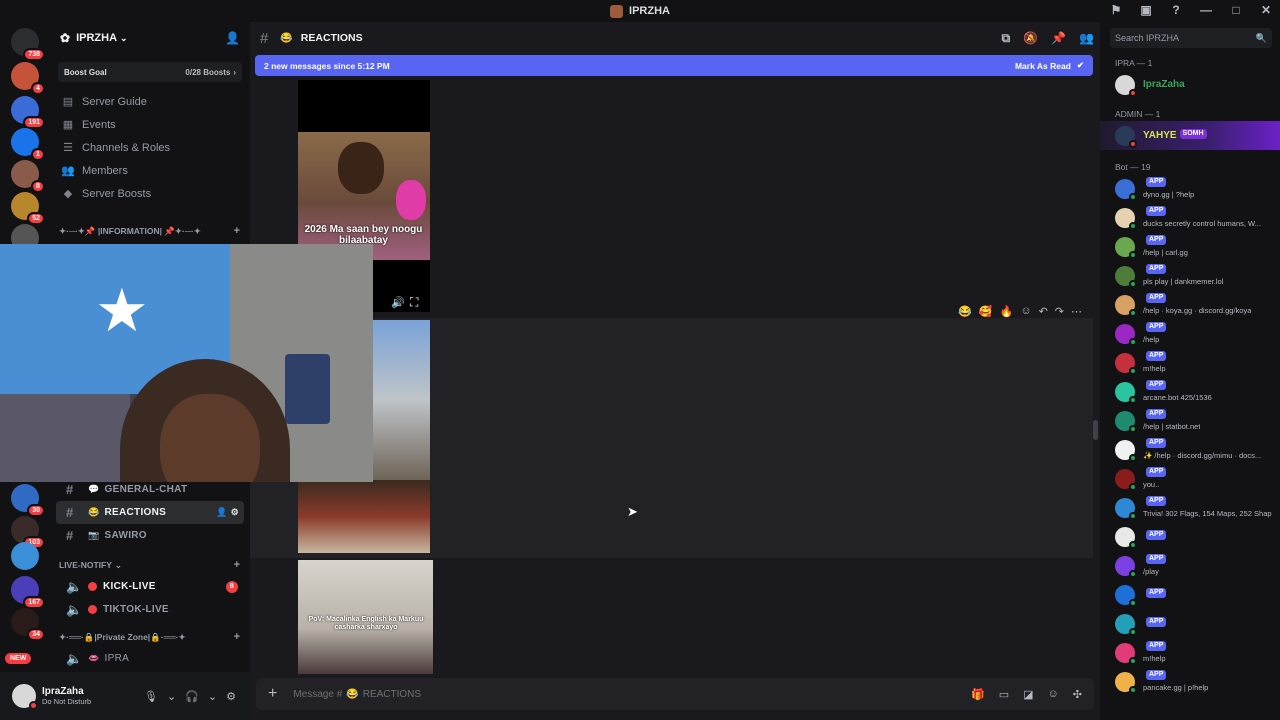 The height and width of the screenshot is (720, 1280). I want to click on member-group-ipra: IPRA — 1, so click(1134, 63).